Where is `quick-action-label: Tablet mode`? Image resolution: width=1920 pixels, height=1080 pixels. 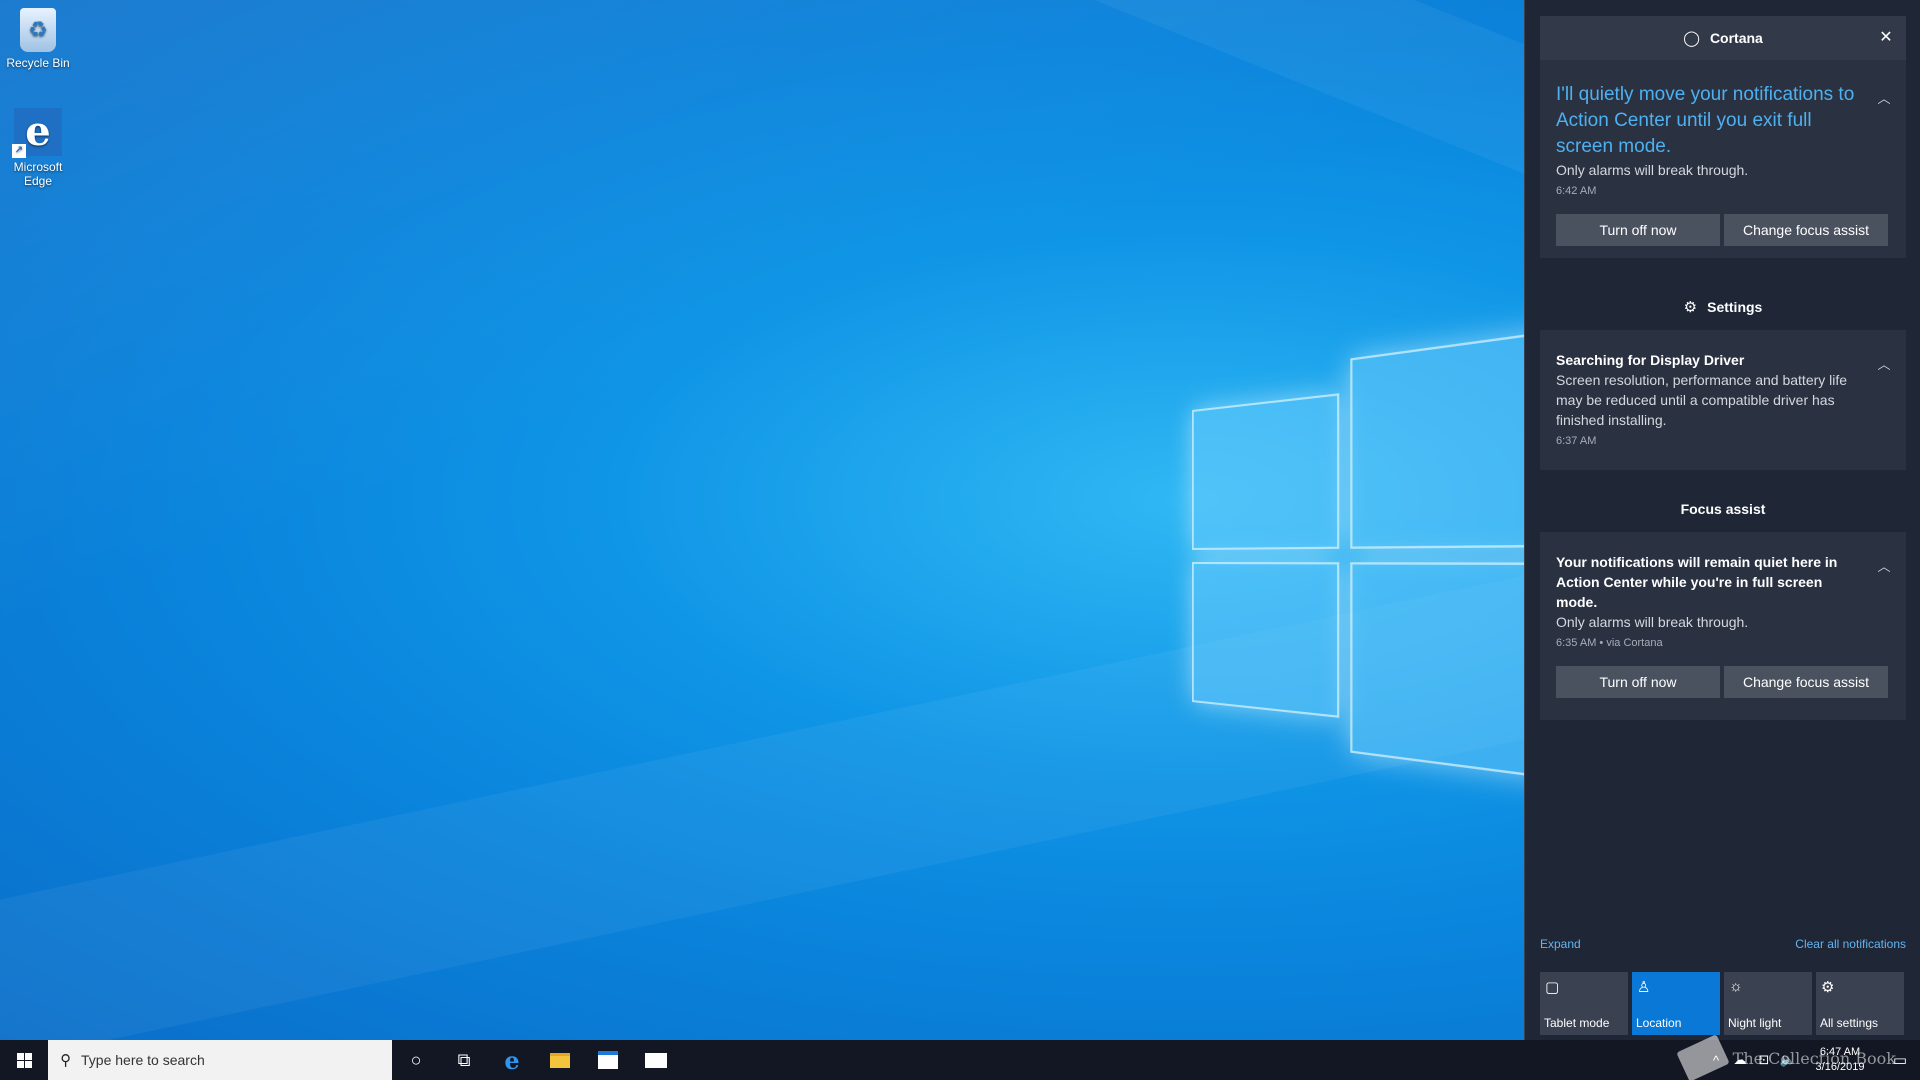
quick-action-label: Tablet mode is located at coordinates (1577, 1023).